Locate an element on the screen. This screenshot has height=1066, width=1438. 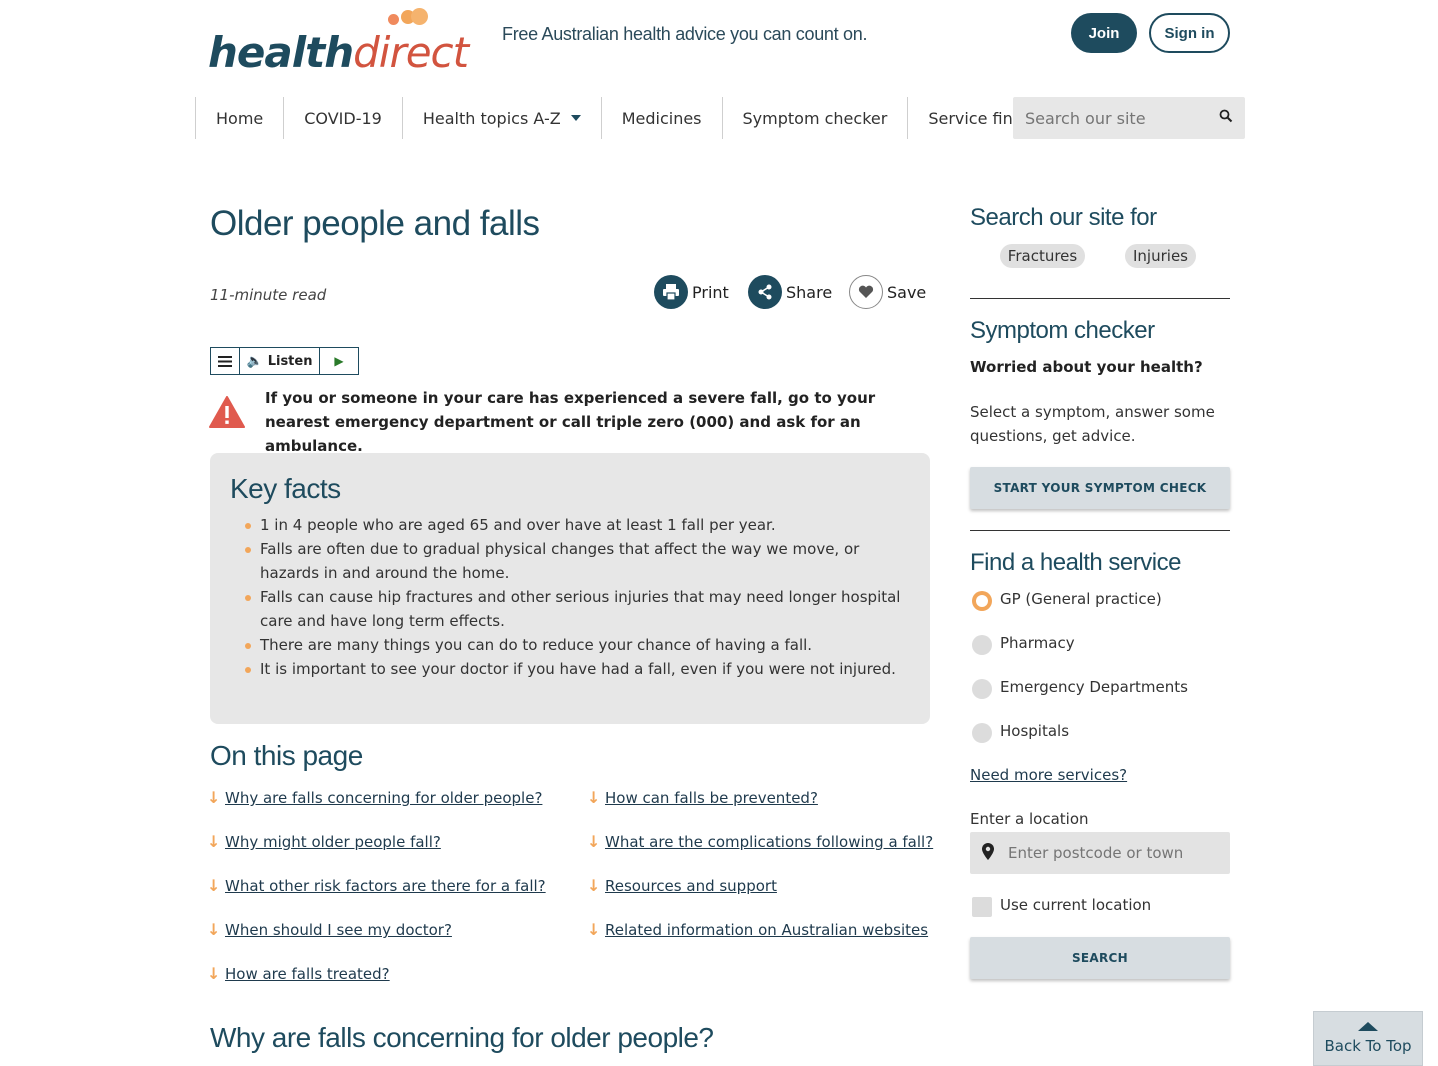
speaker-icon: 🔈 is located at coordinates (254, 361).